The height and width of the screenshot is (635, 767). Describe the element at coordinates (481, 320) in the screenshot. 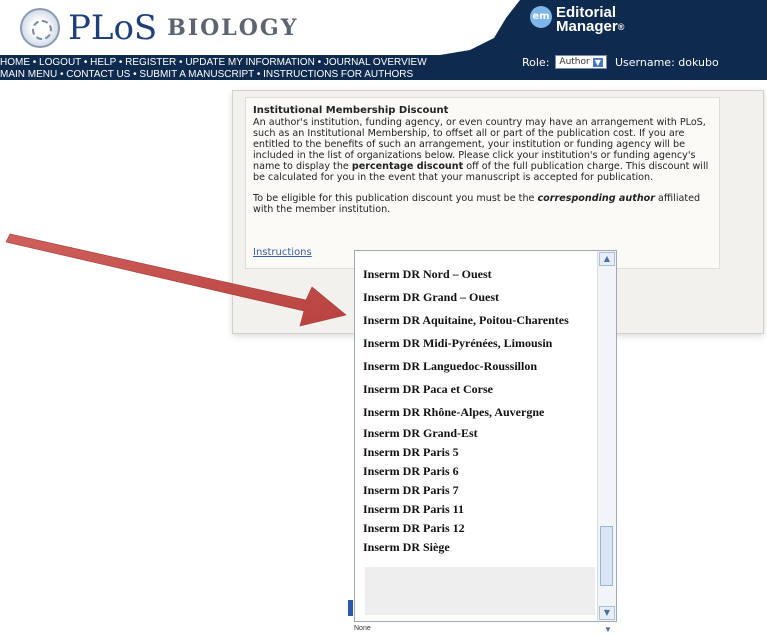

I see `list-item: Inserm DR Aquitaine, Poitou-Charentes` at that location.